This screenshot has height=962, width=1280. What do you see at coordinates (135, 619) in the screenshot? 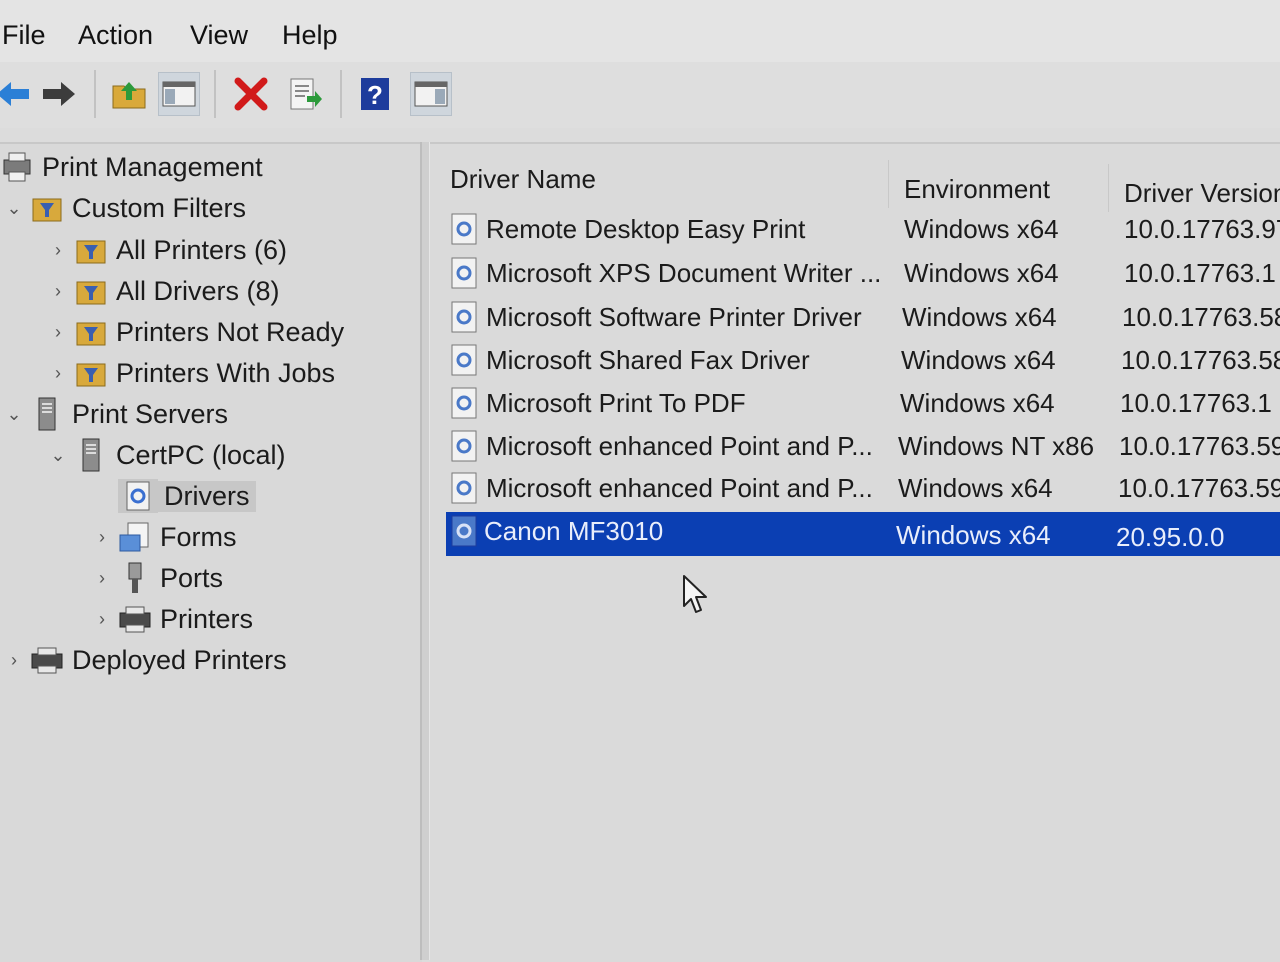
I see `printer-icon` at bounding box center [135, 619].